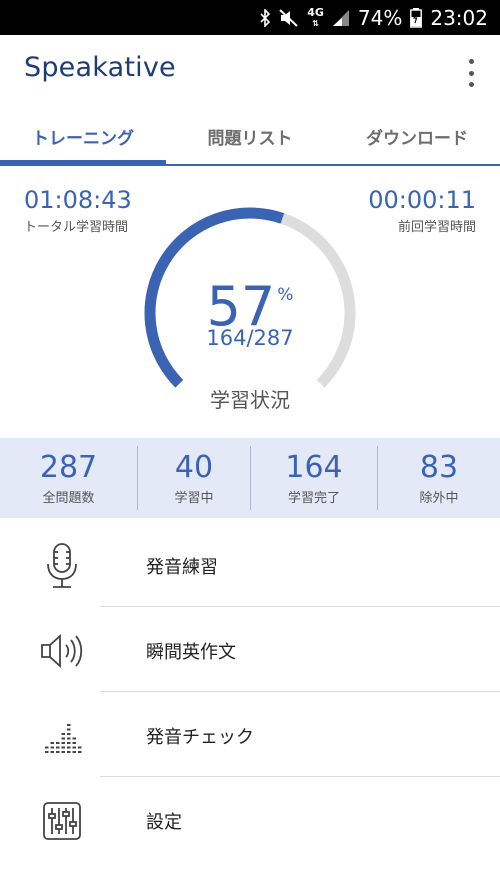  What do you see at coordinates (416, 17) in the screenshot?
I see `battery-charging-icon` at bounding box center [416, 17].